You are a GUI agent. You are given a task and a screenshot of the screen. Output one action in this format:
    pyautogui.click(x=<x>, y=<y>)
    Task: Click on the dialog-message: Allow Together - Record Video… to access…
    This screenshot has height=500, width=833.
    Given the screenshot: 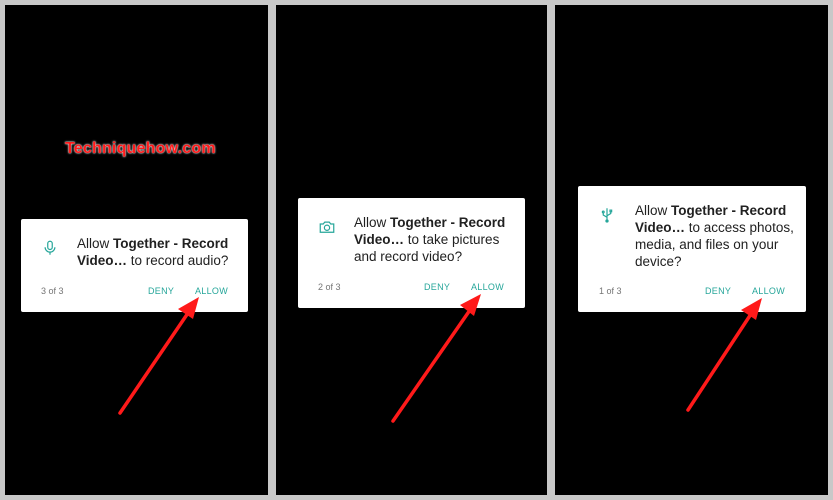 What is the action you would take?
    pyautogui.click(x=714, y=236)
    